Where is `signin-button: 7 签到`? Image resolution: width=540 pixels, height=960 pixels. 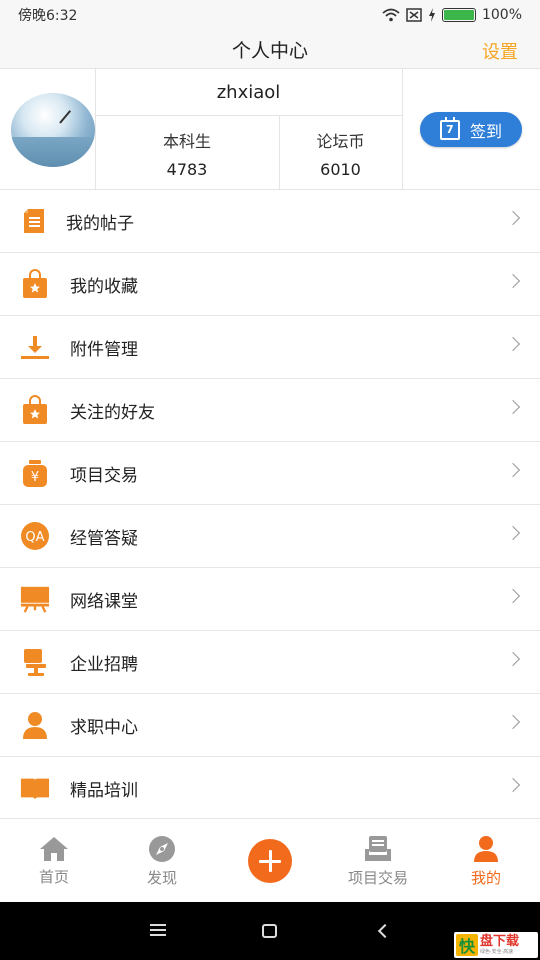
signin-button: 7 签到 is located at coordinates (471, 129).